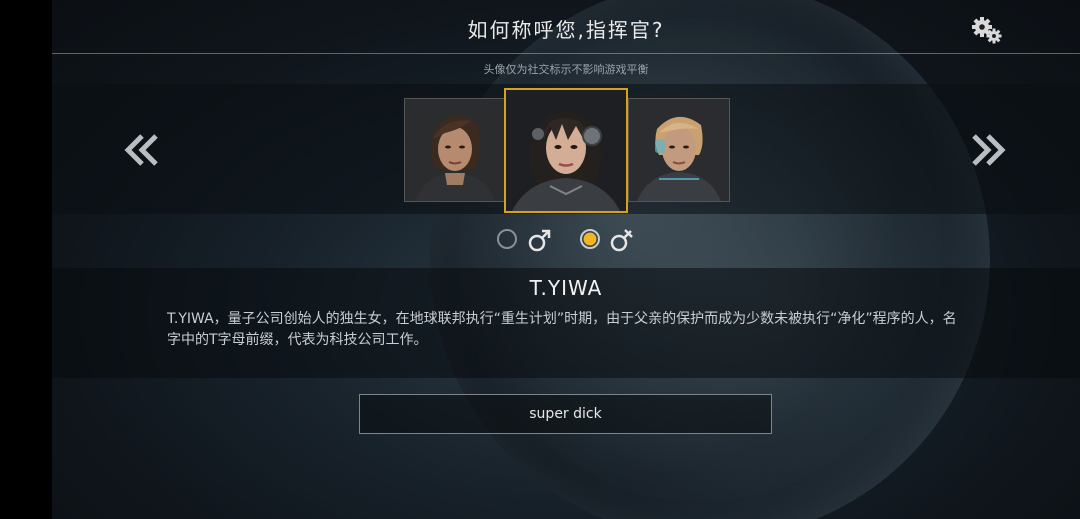 The height and width of the screenshot is (519, 1080). Describe the element at coordinates (679, 150) in the screenshot. I see `portrait-right` at that location.